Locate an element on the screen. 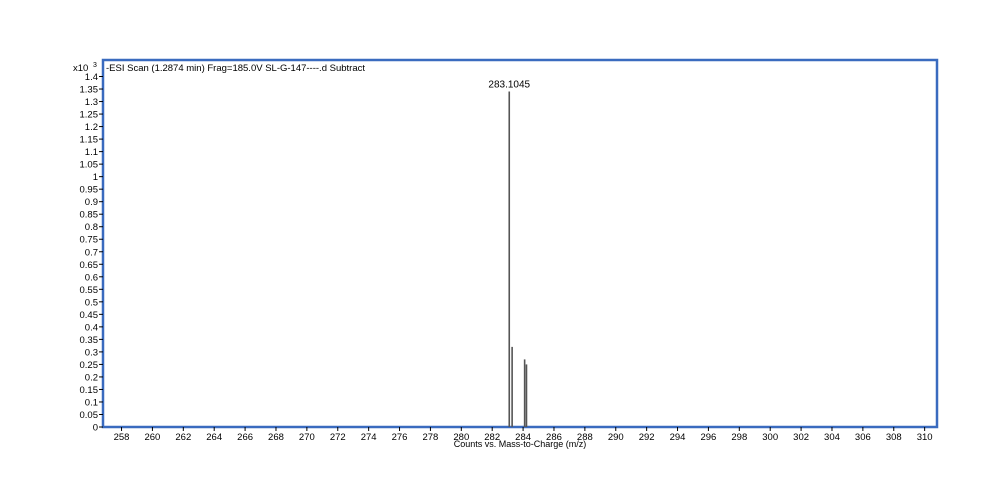  x-tick-label: 308 is located at coordinates (894, 437).